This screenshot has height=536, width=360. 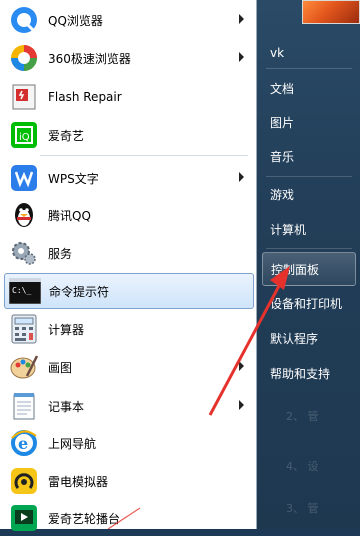 What do you see at coordinates (309, 304) in the screenshot?
I see `right-item-devices-printers: 设备和打印机` at bounding box center [309, 304].